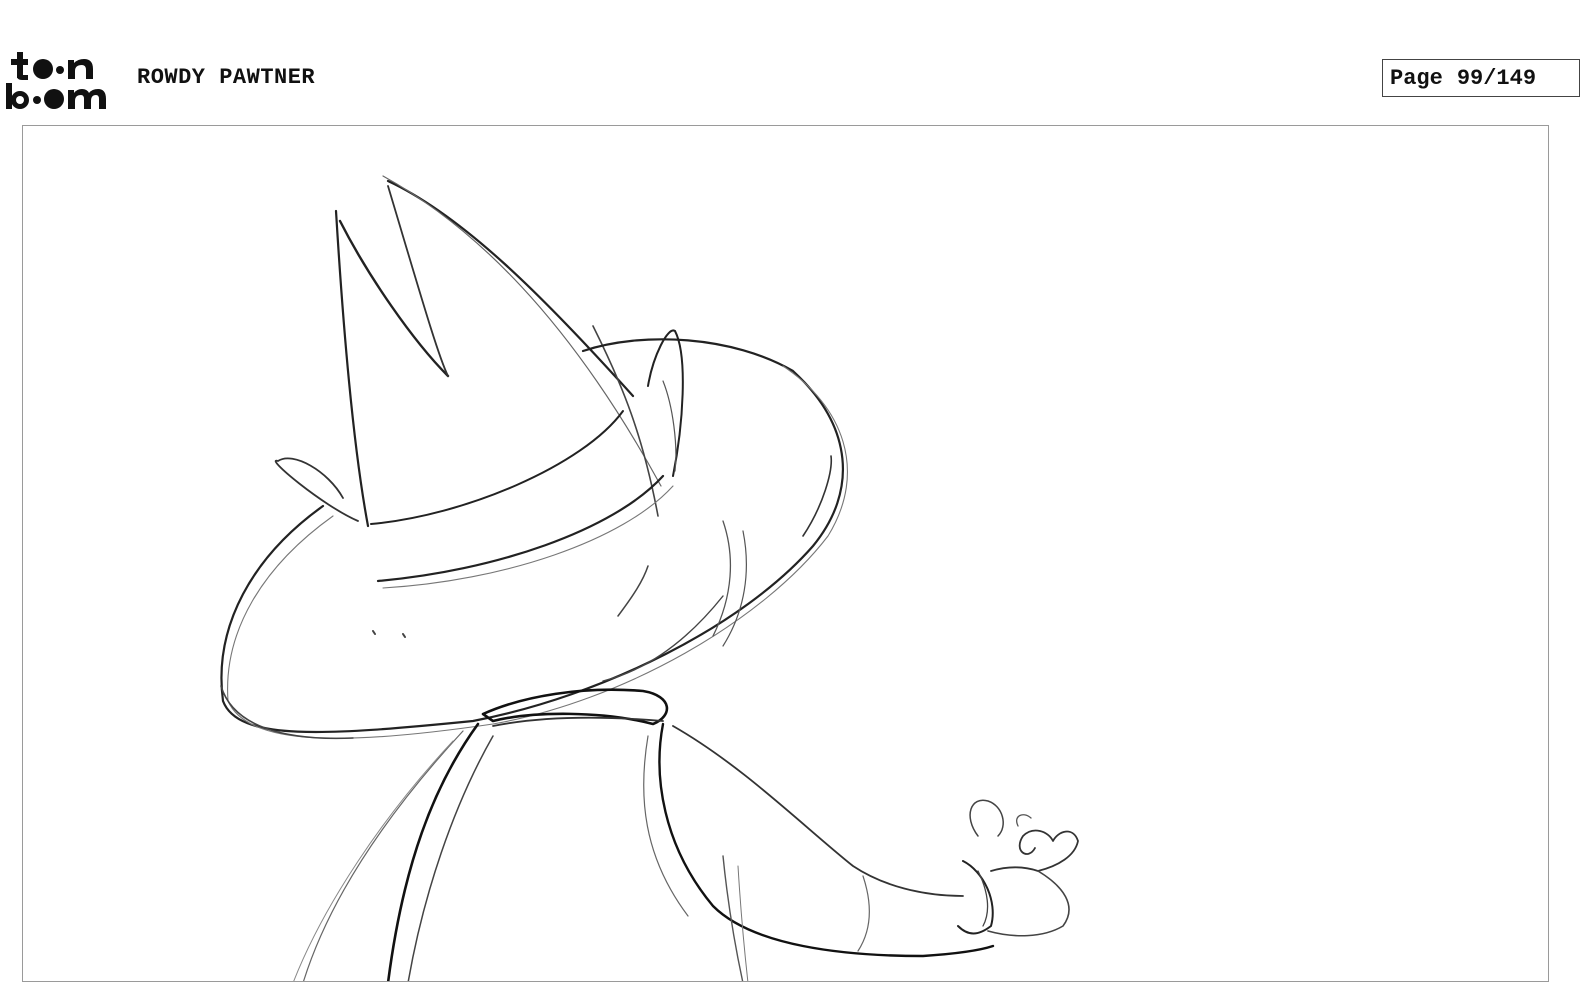 The height and width of the screenshot is (998, 1582). What do you see at coordinates (62, 80) in the screenshot?
I see `toon-boom-logo` at bounding box center [62, 80].